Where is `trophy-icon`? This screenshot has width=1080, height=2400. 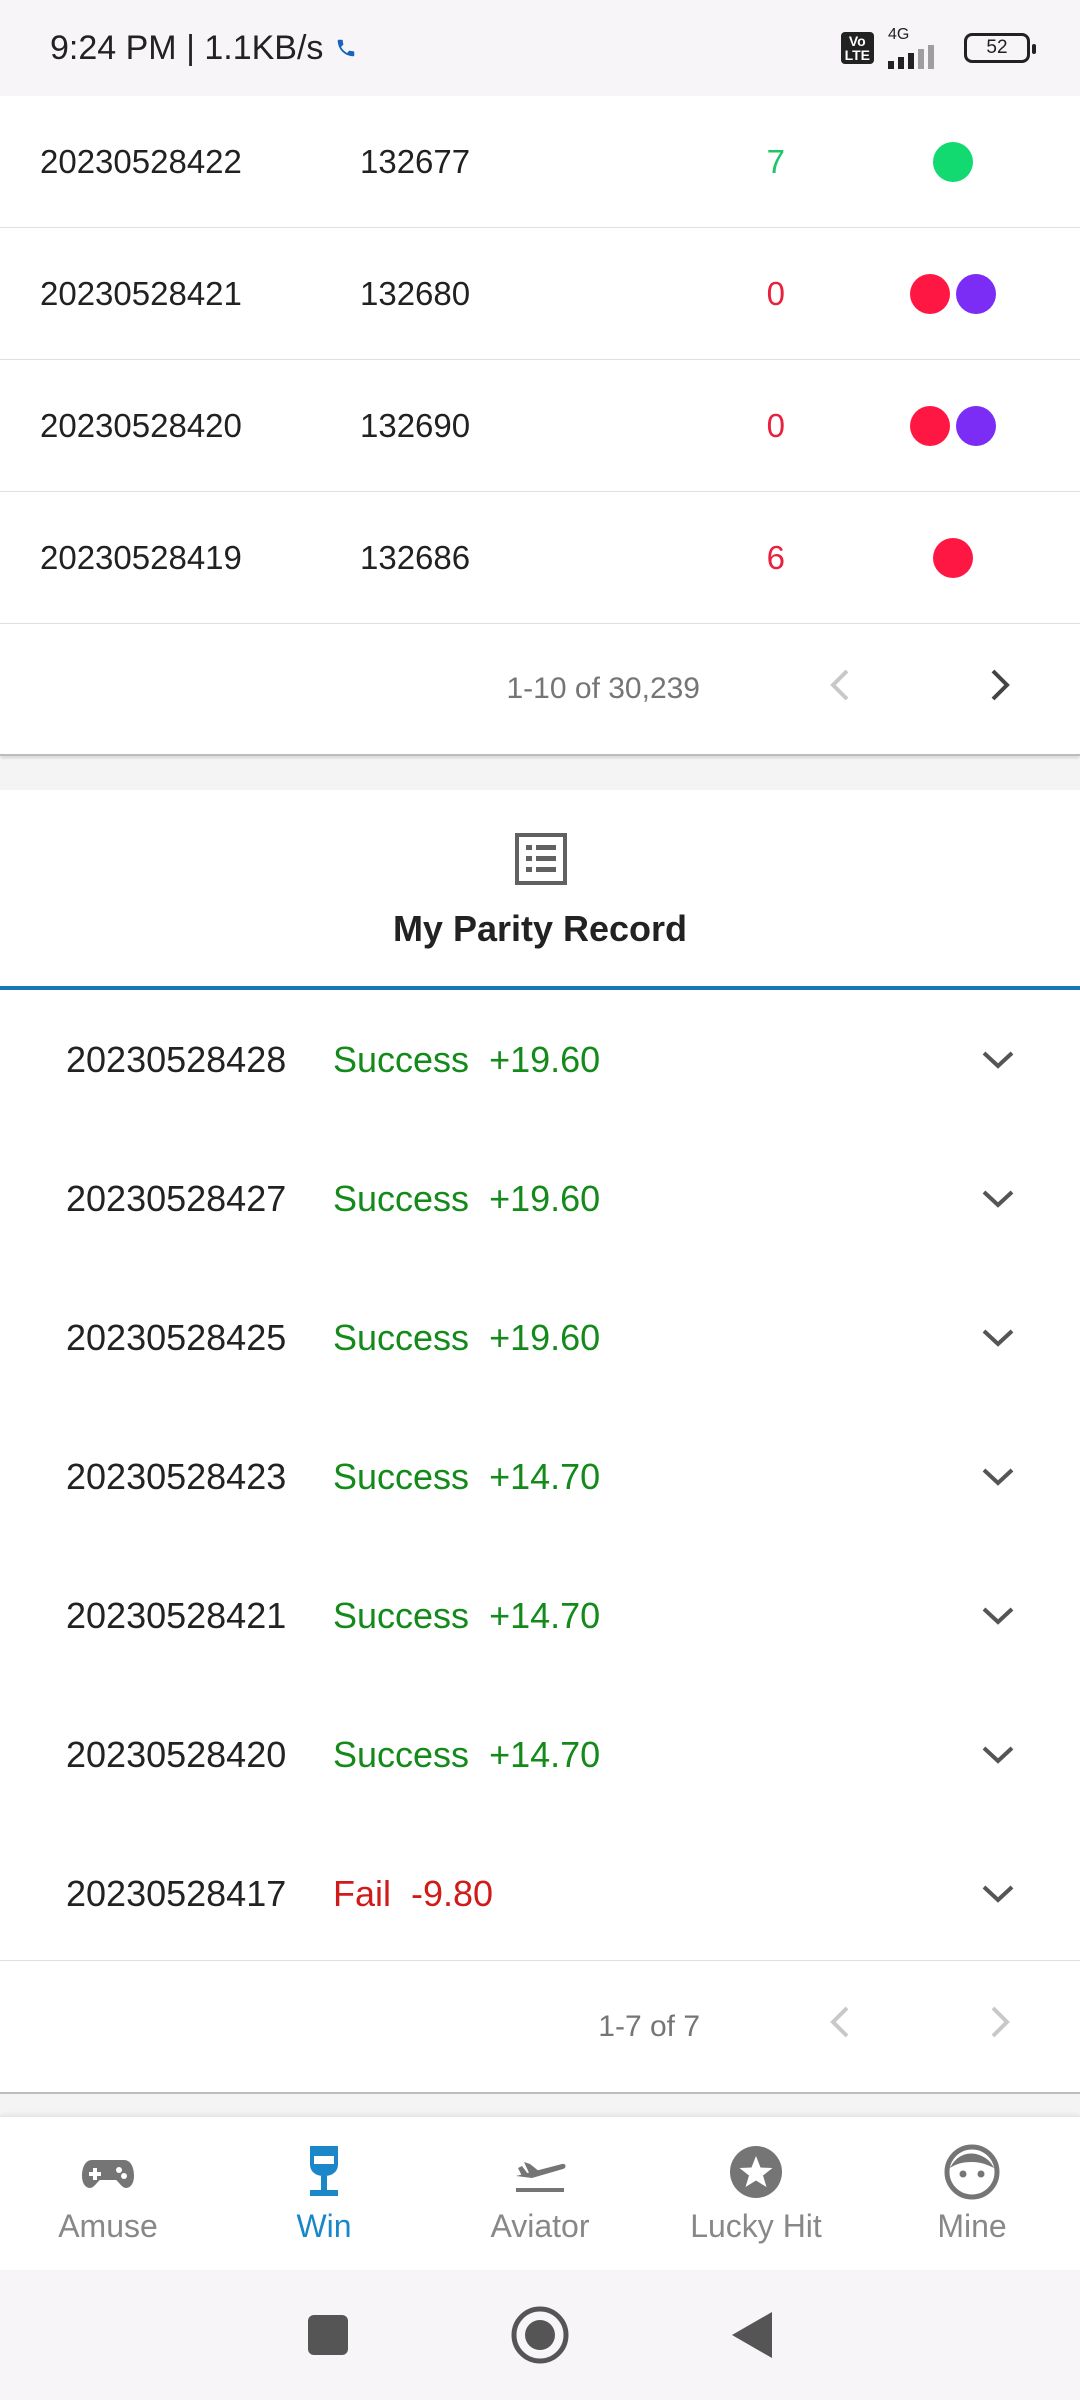 trophy-icon is located at coordinates (324, 2171).